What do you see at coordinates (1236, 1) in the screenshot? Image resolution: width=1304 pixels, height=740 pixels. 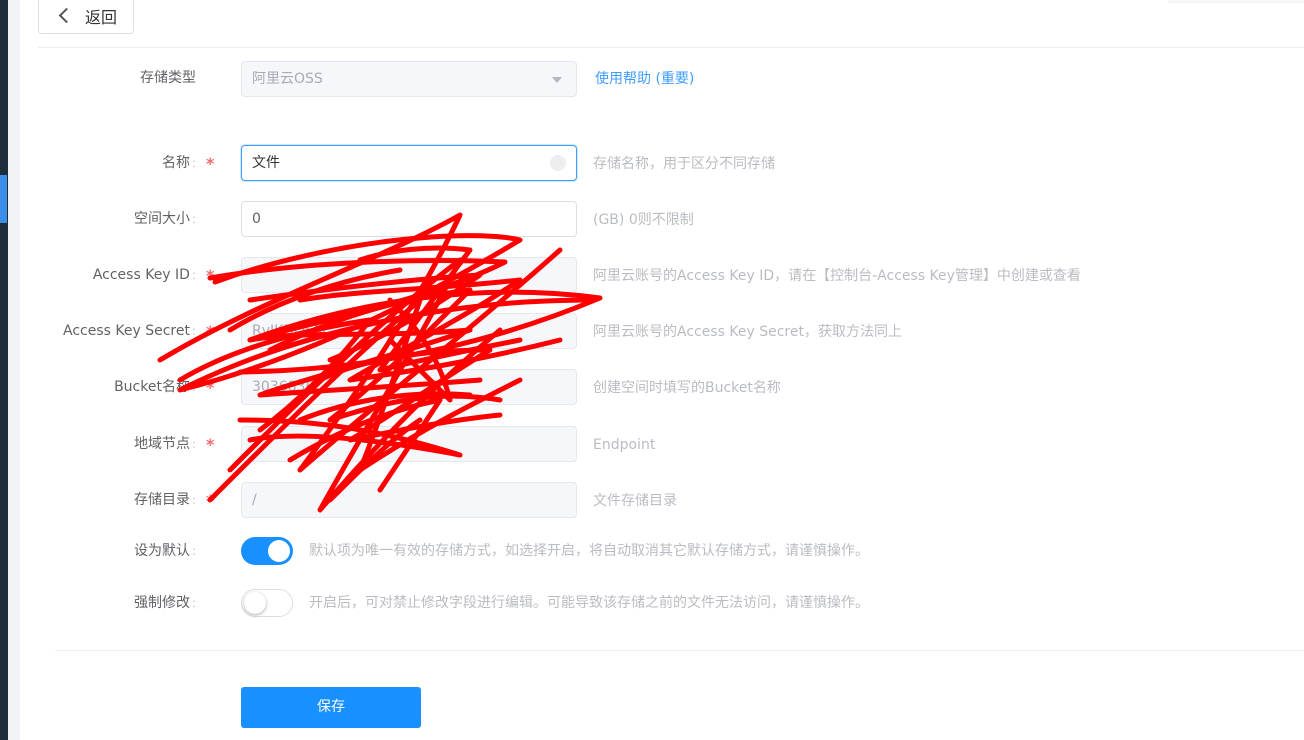 I see `top-right-edge` at bounding box center [1236, 1].